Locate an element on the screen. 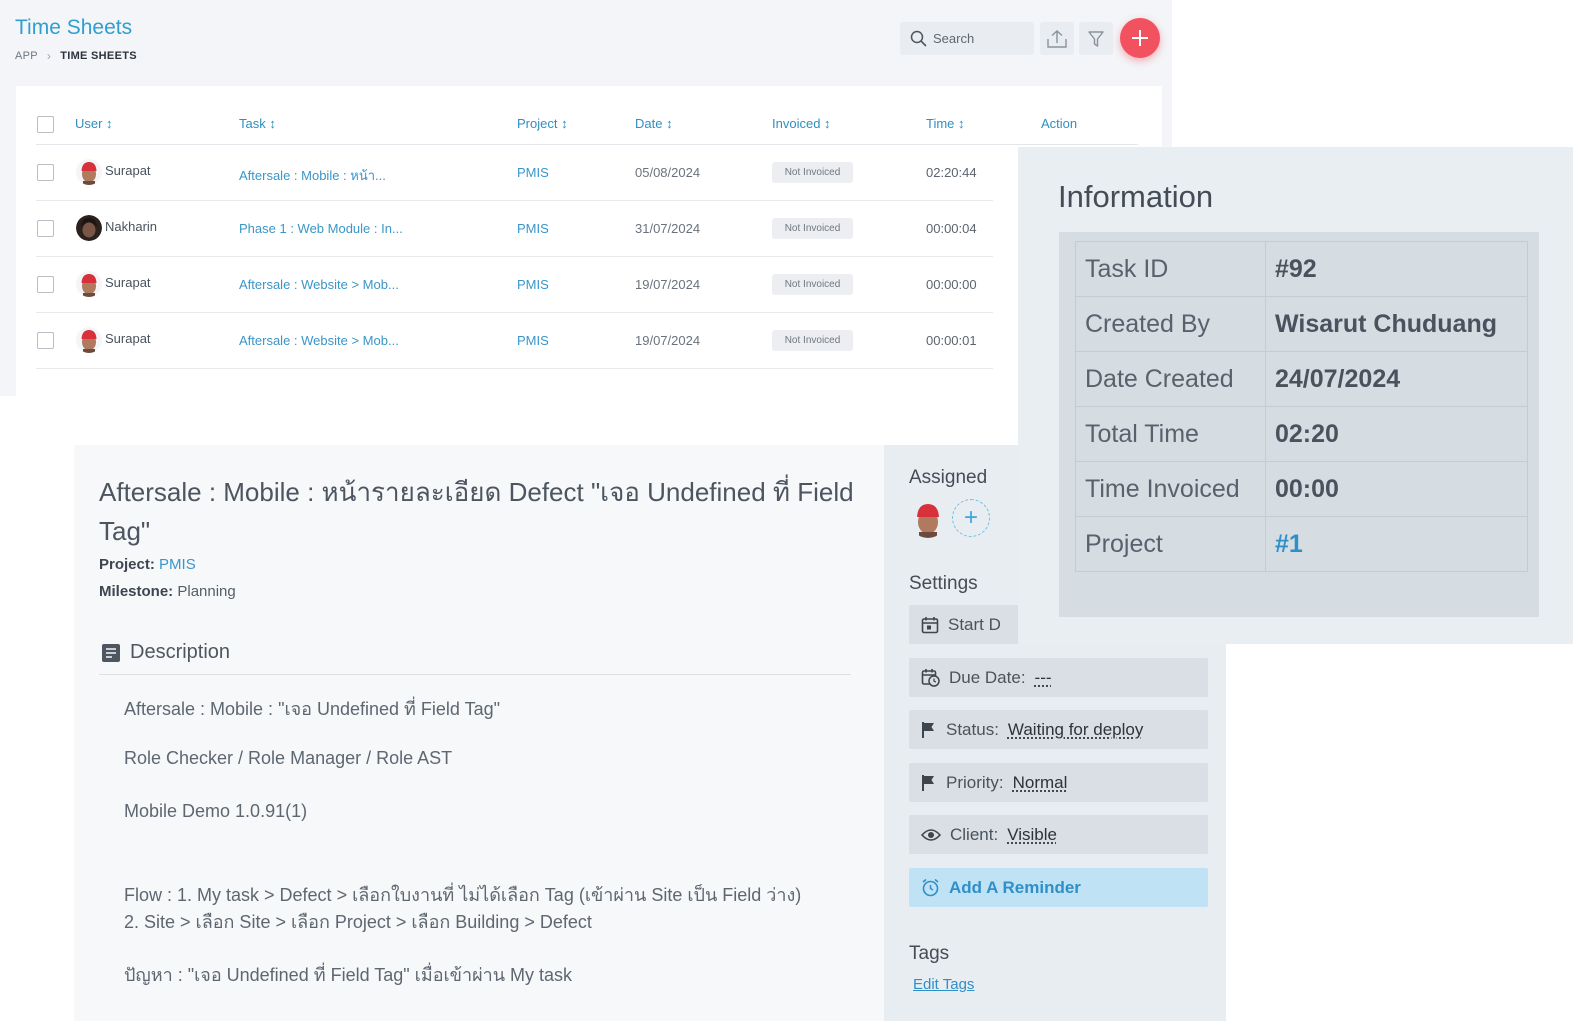 This screenshot has height=1021, width=1573. description-line: Mobile Demo 1.0.91(1) is located at coordinates (216, 811).